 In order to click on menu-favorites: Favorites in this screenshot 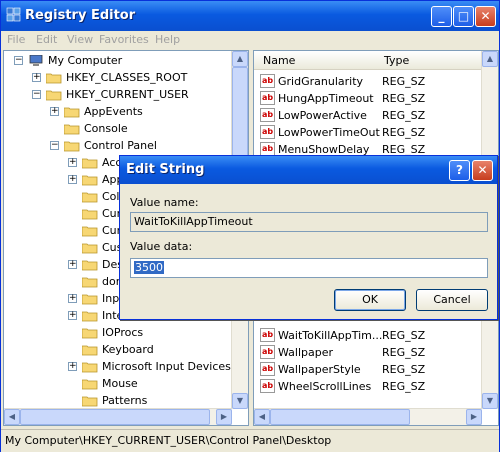, I will do `click(124, 39)`.